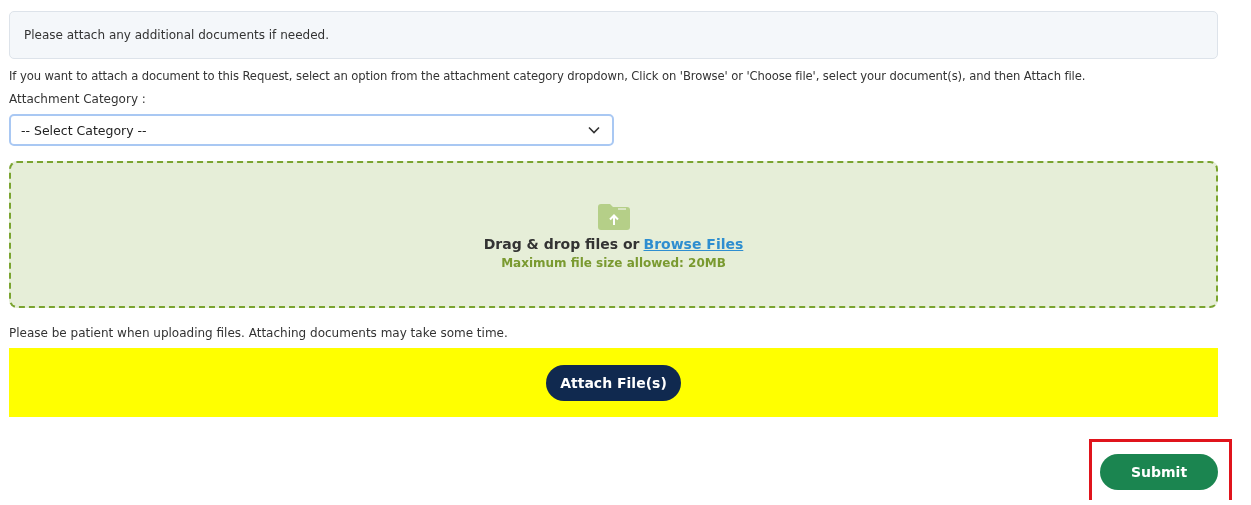 This screenshot has height=505, width=1251. What do you see at coordinates (1159, 472) in the screenshot?
I see `submit-button: Submit` at bounding box center [1159, 472].